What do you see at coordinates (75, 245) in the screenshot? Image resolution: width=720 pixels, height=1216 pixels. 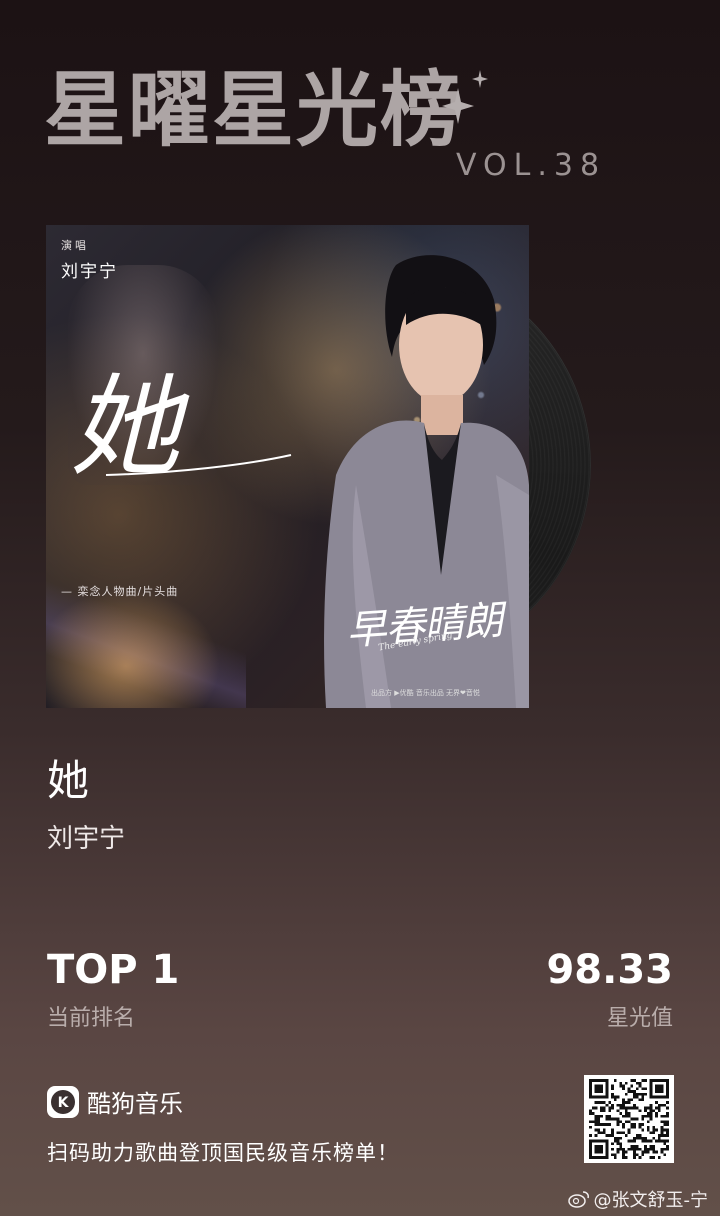 I see `cover-vocal-label: 演唱` at bounding box center [75, 245].